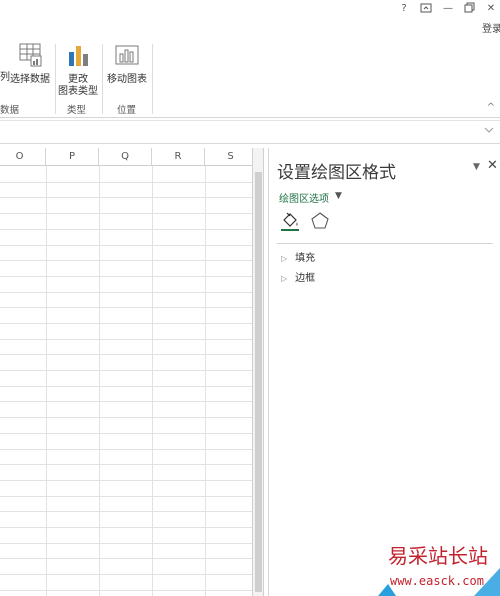  What do you see at coordinates (492, 165) in the screenshot?
I see `pane-close-button: ✕` at bounding box center [492, 165].